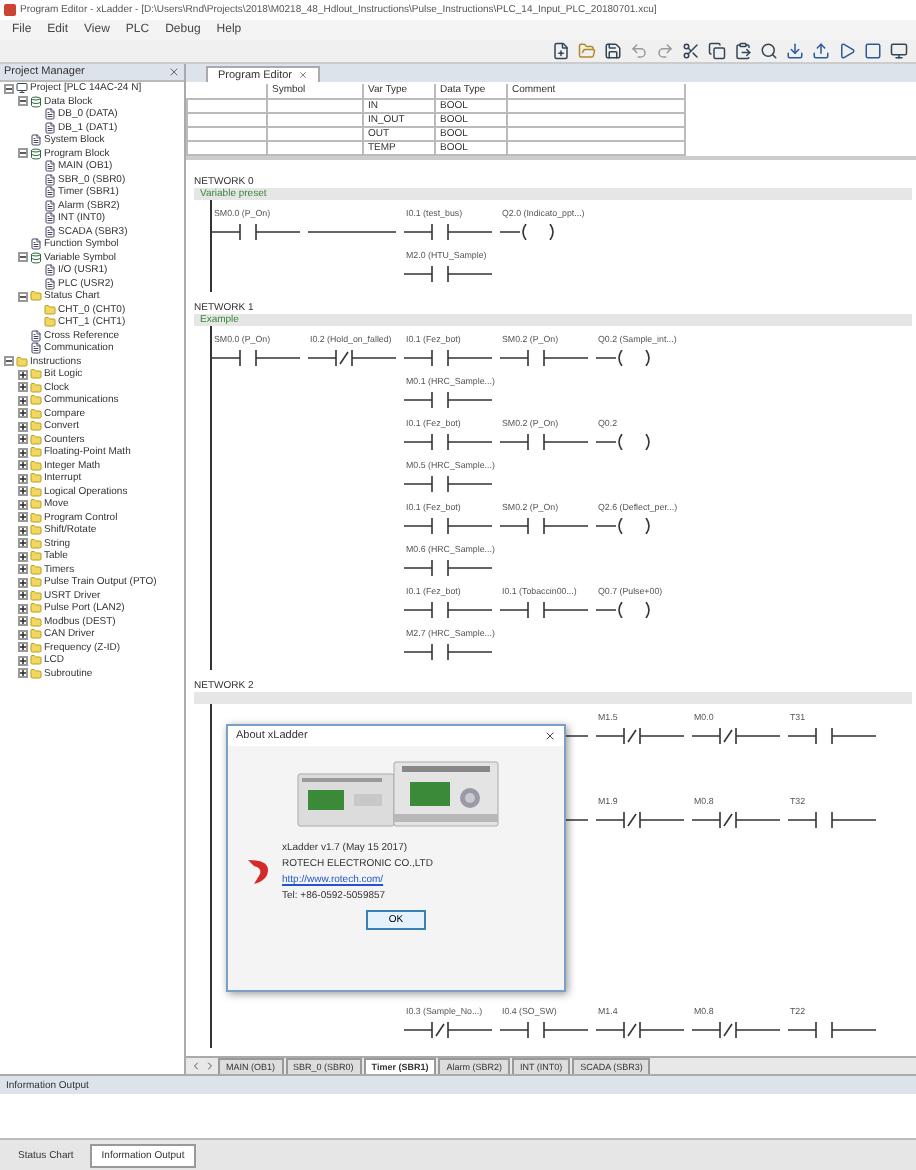 This screenshot has height=1170, width=916. What do you see at coordinates (561, 51) in the screenshot?
I see `new-file-icon` at bounding box center [561, 51].